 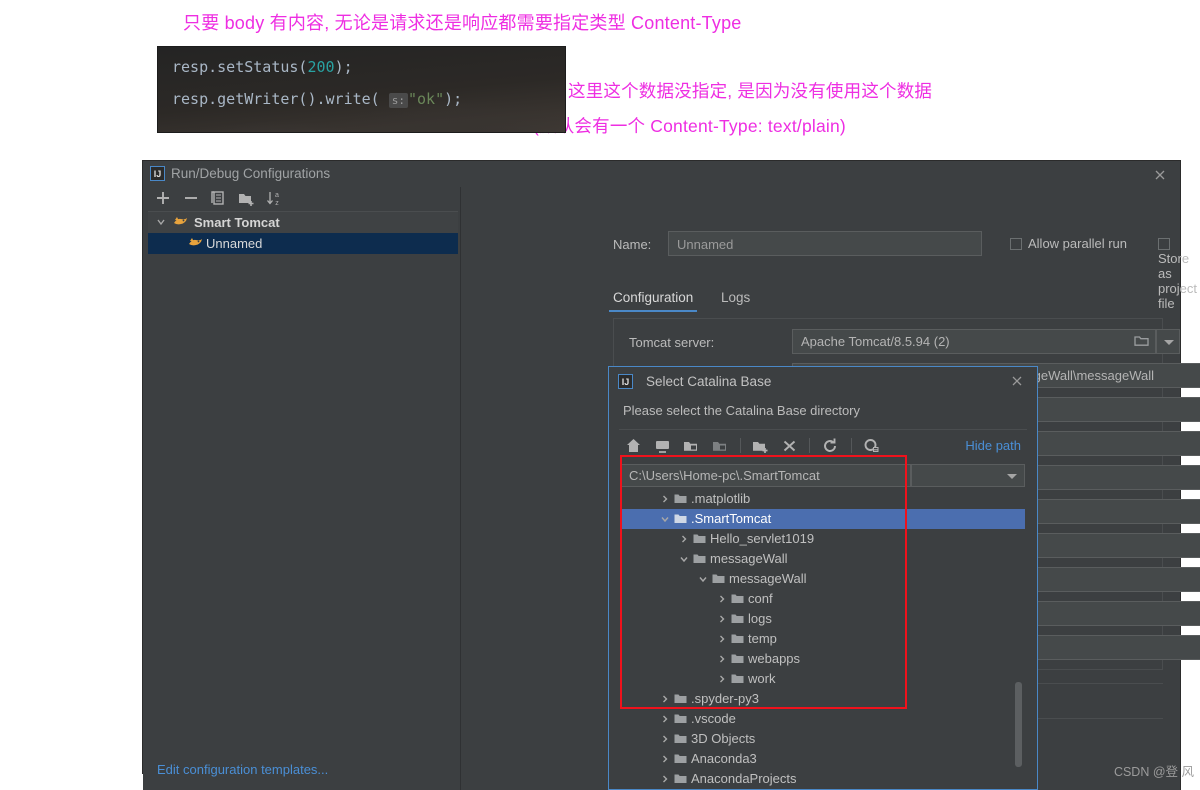 I want to click on directory-tree-label: .vscode, so click(x=713, y=718).